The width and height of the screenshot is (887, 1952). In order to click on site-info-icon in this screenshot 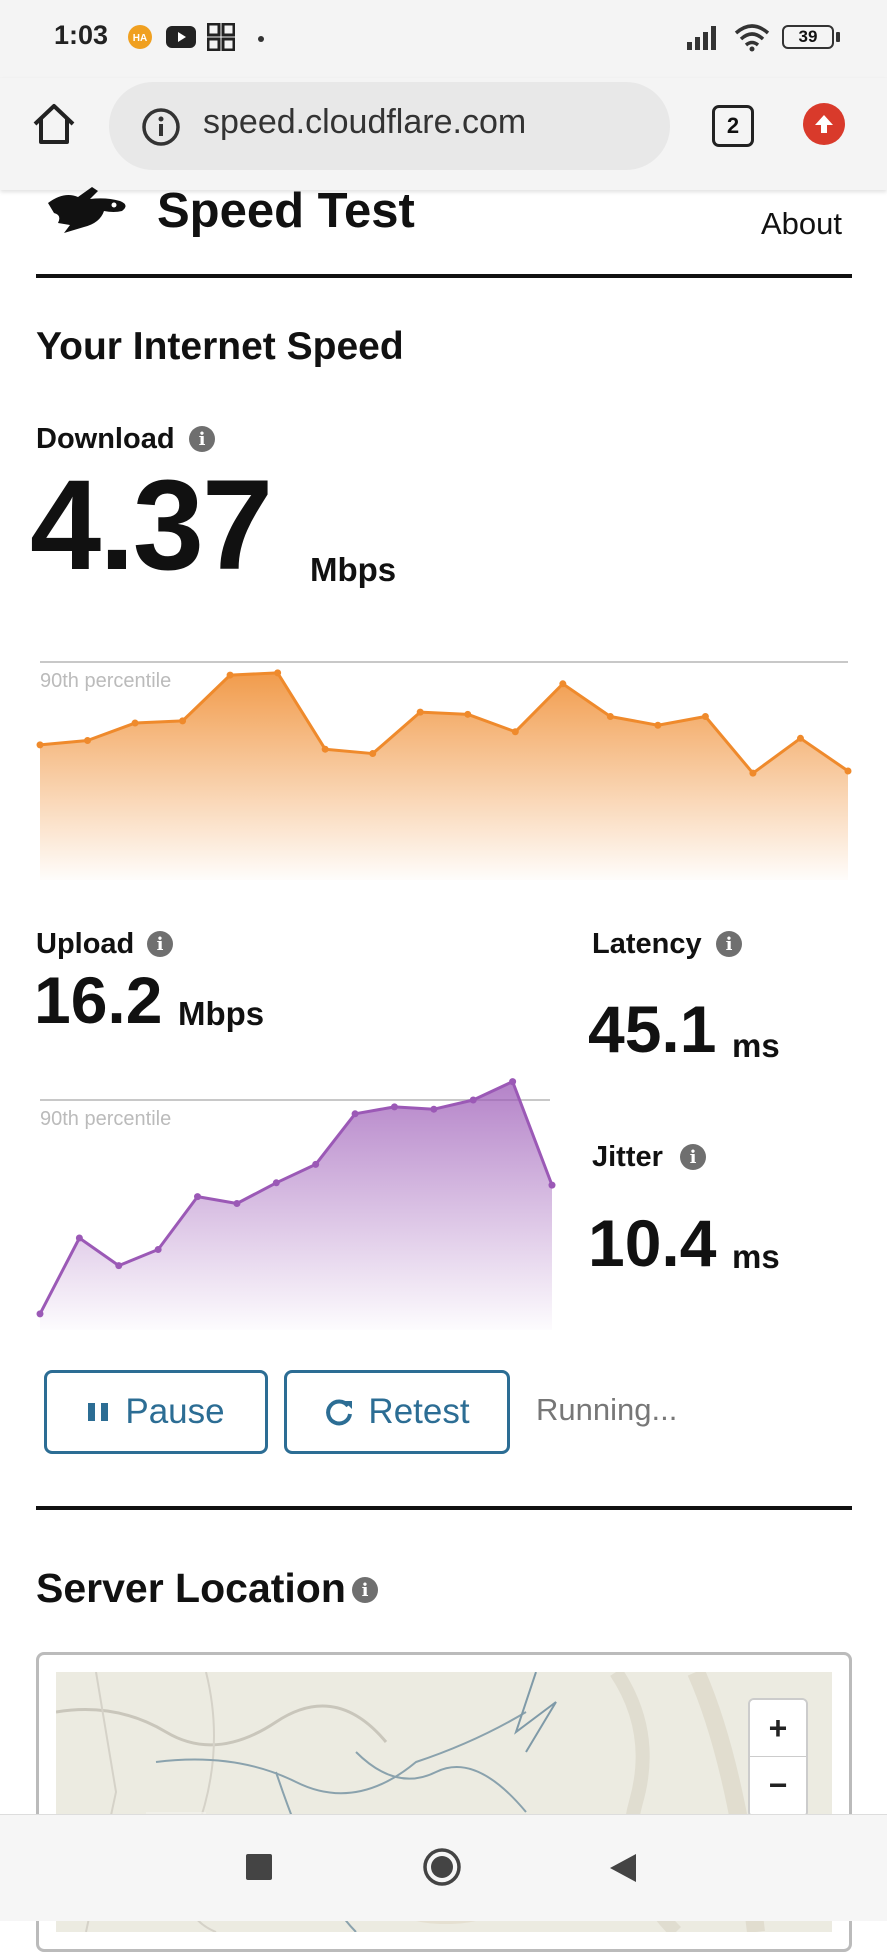, I will do `click(161, 127)`.